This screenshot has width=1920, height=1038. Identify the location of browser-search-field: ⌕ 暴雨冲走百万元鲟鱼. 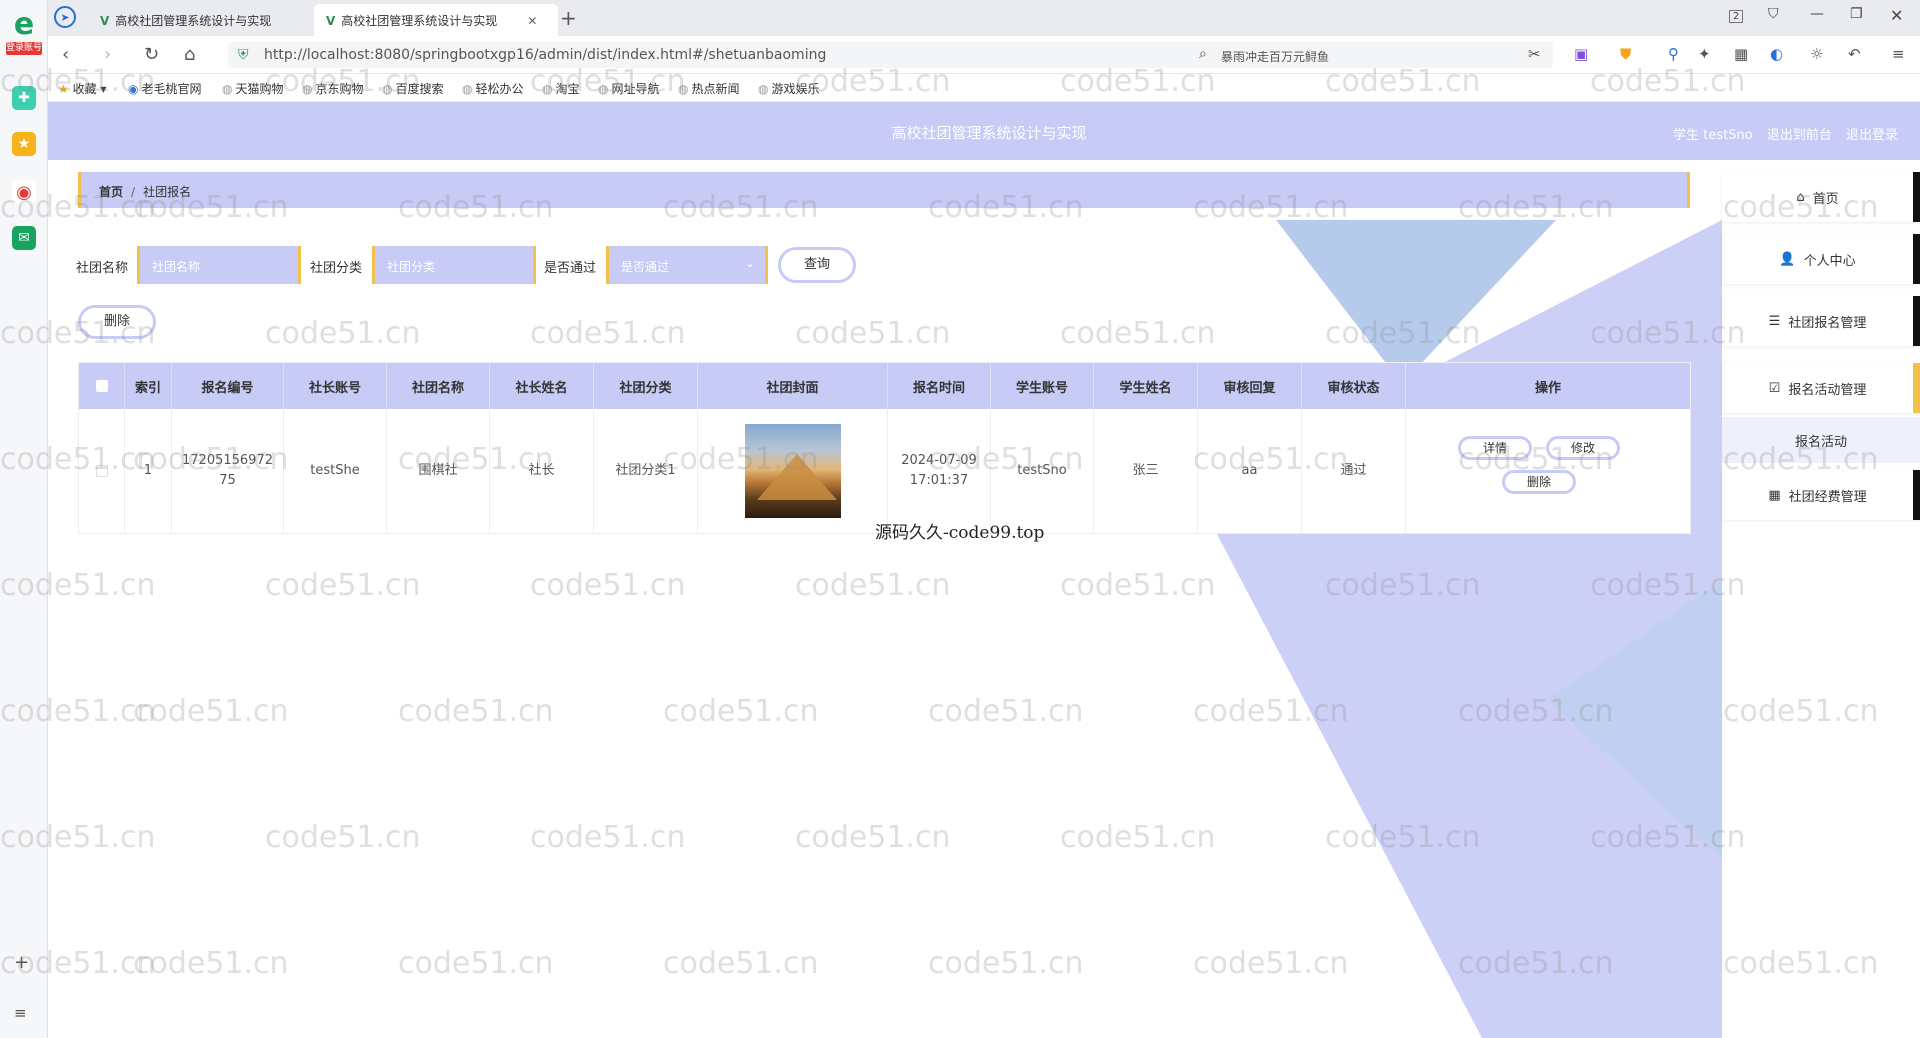
(1372, 55).